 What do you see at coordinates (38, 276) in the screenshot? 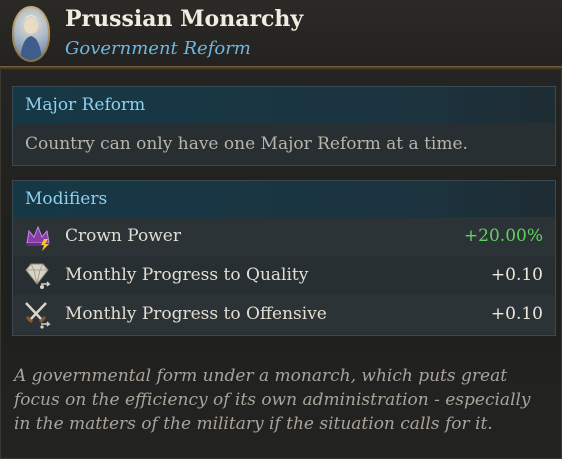
I see `quality-diamond-icon` at bounding box center [38, 276].